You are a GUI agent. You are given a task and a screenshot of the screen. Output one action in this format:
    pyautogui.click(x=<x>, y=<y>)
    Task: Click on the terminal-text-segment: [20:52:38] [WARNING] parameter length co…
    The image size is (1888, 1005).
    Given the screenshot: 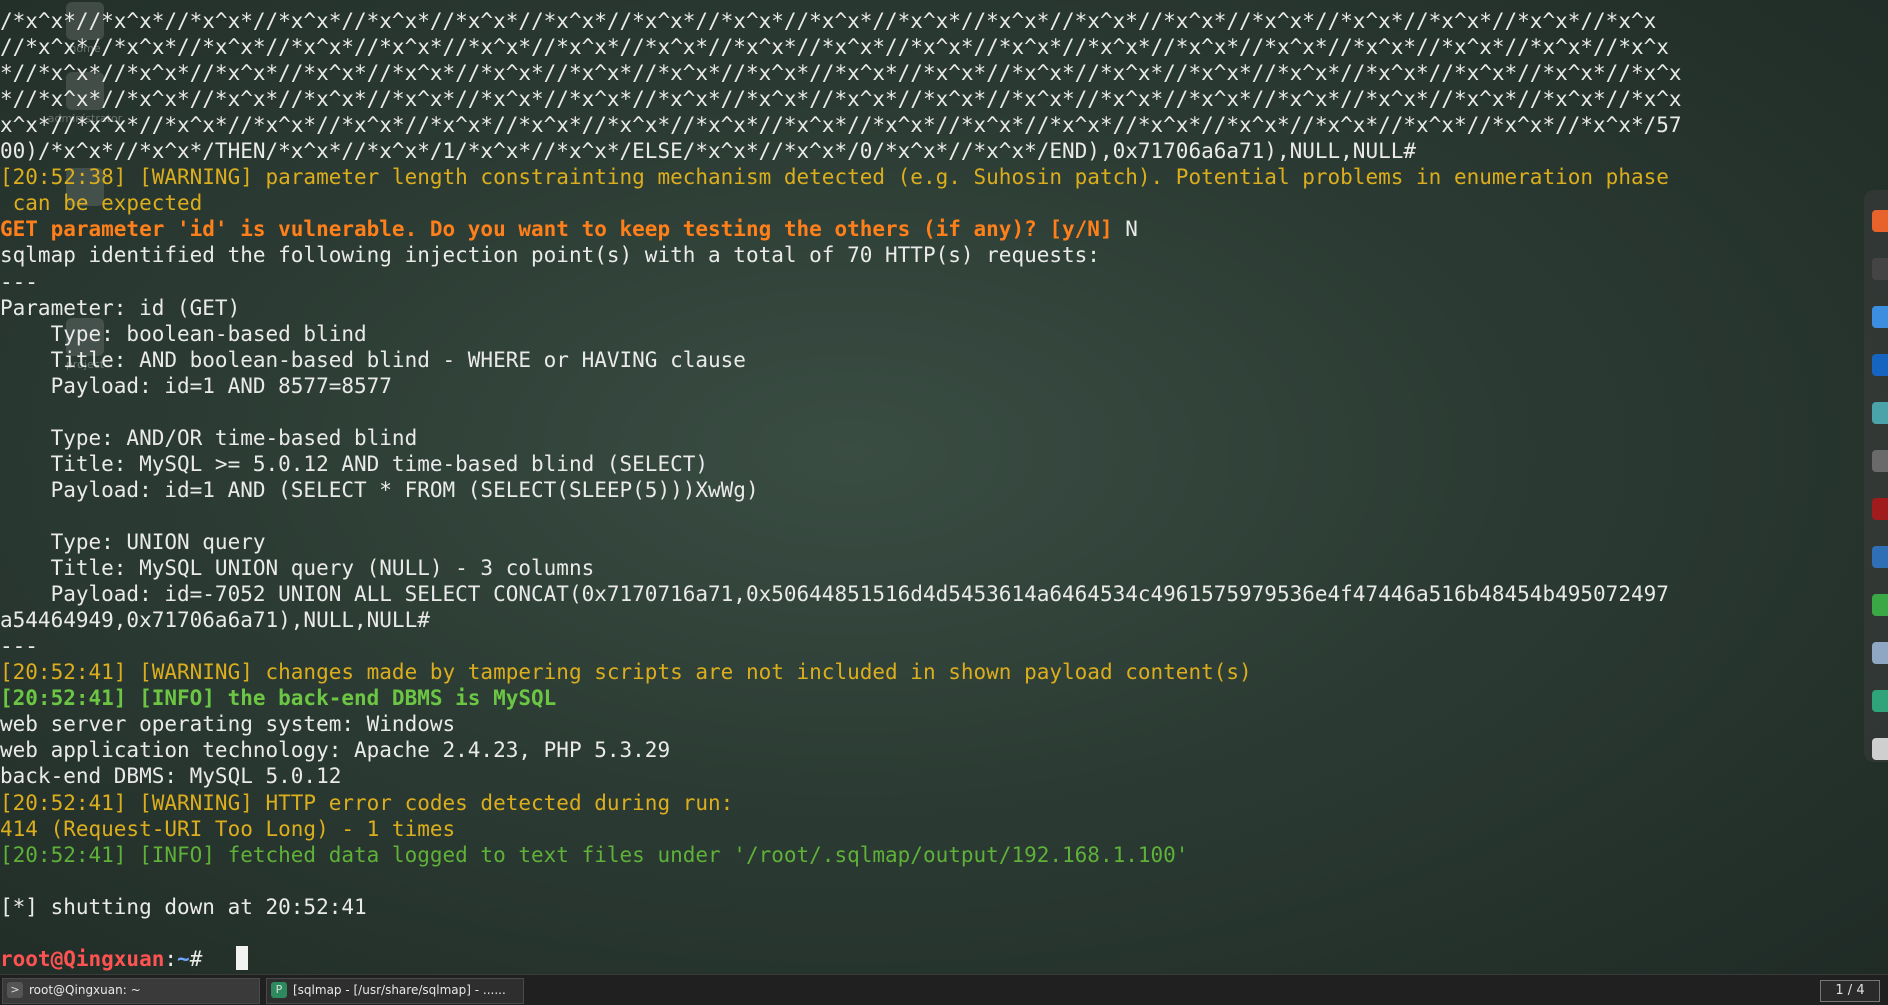 What is the action you would take?
    pyautogui.click(x=834, y=177)
    